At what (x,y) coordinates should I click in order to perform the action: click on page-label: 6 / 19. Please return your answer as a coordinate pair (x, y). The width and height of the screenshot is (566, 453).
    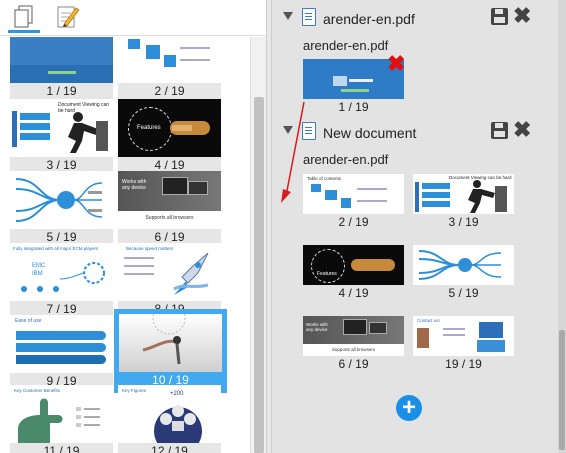
    Looking at the image, I should click on (353, 364).